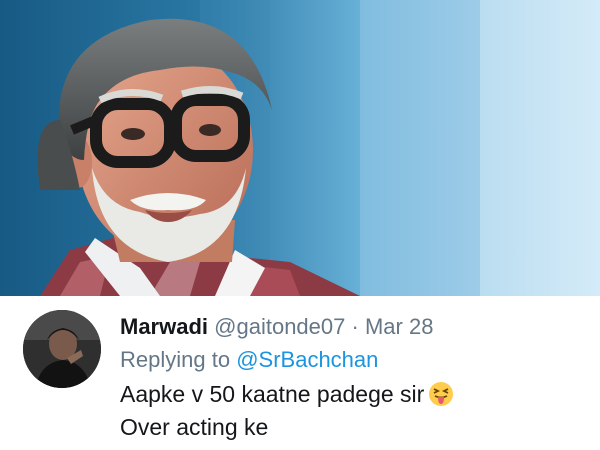 The image size is (600, 450). Describe the element at coordinates (307, 359) in the screenshot. I see `mention-link: @SrBachchan` at that location.